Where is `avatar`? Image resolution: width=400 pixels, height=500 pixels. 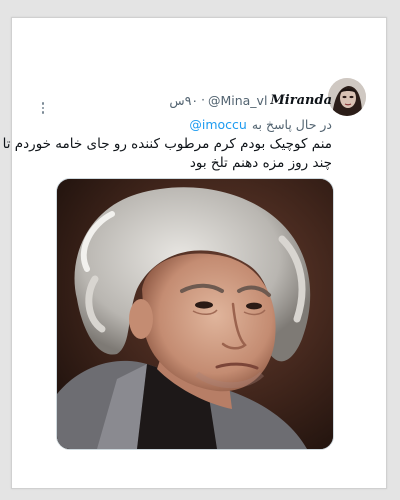
avatar is located at coordinates (347, 97).